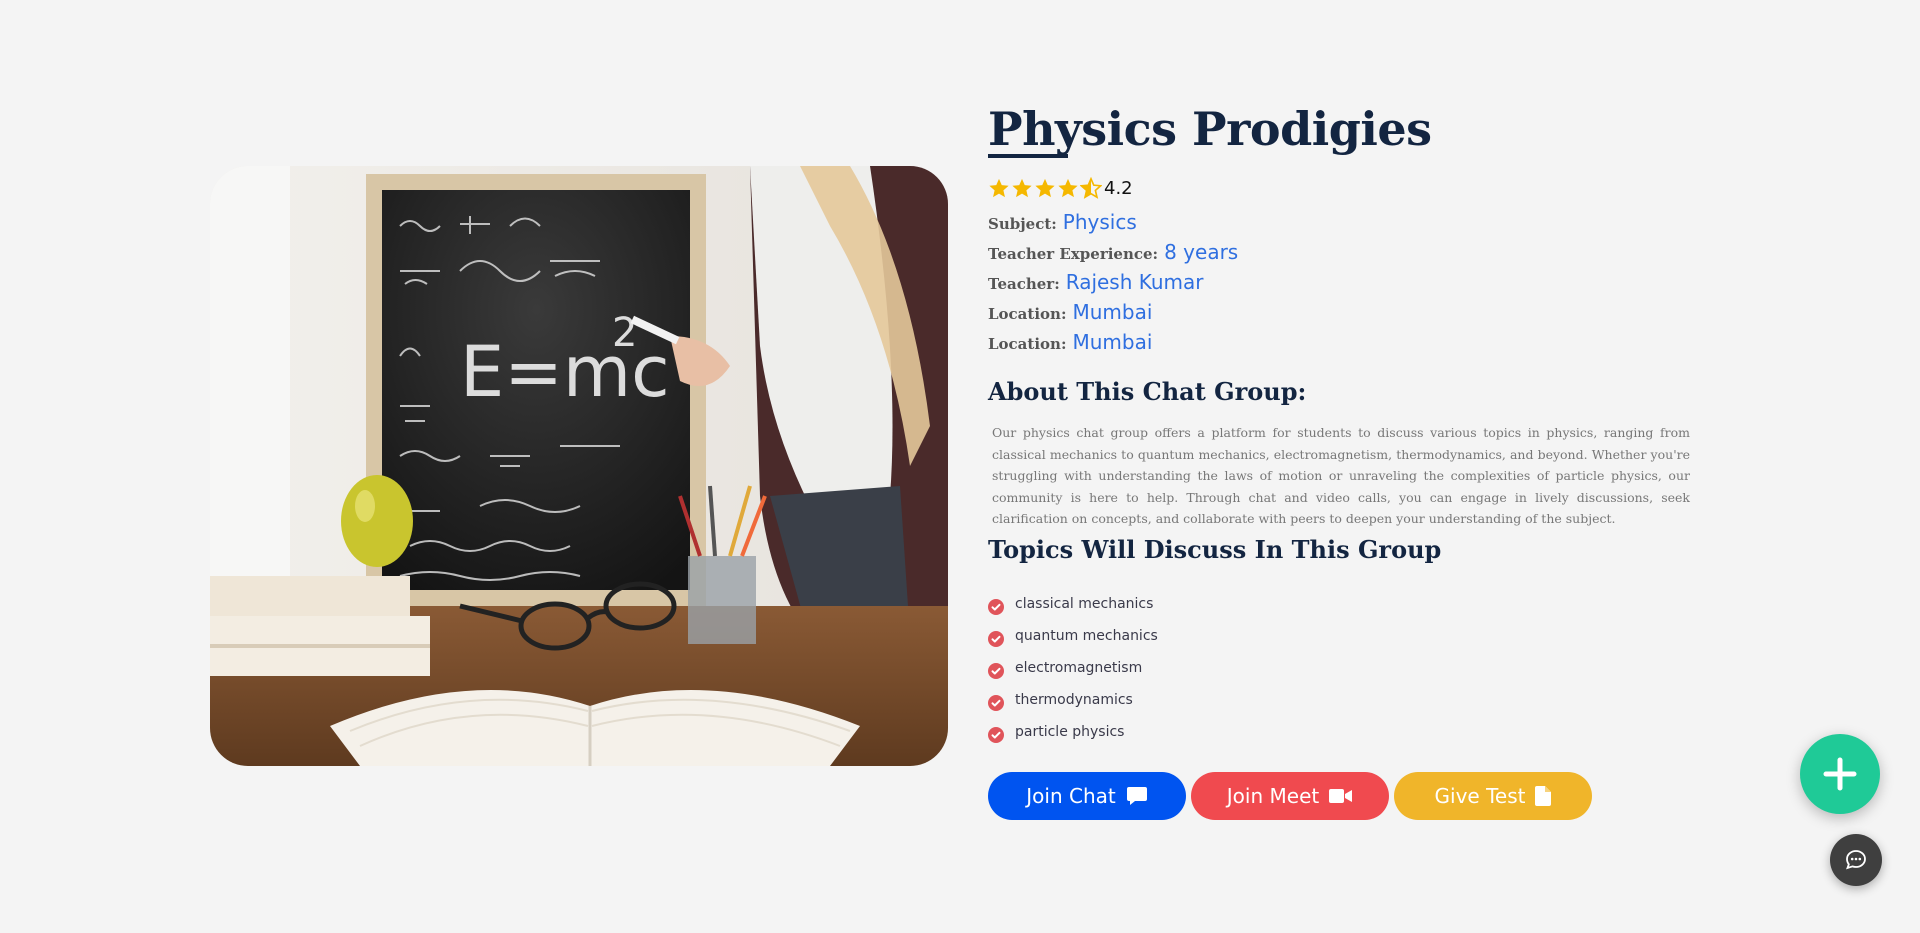  I want to click on meta-label: Subject:, so click(1022, 224).